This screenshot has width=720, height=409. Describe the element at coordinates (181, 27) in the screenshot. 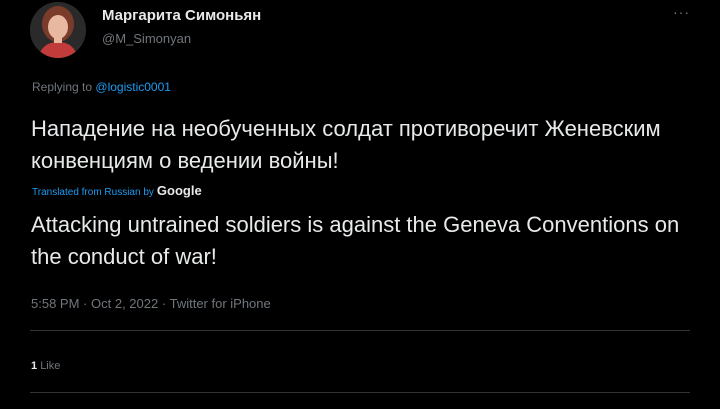

I see `author-info: Маргарита Симоньян @M_Simonyan` at that location.